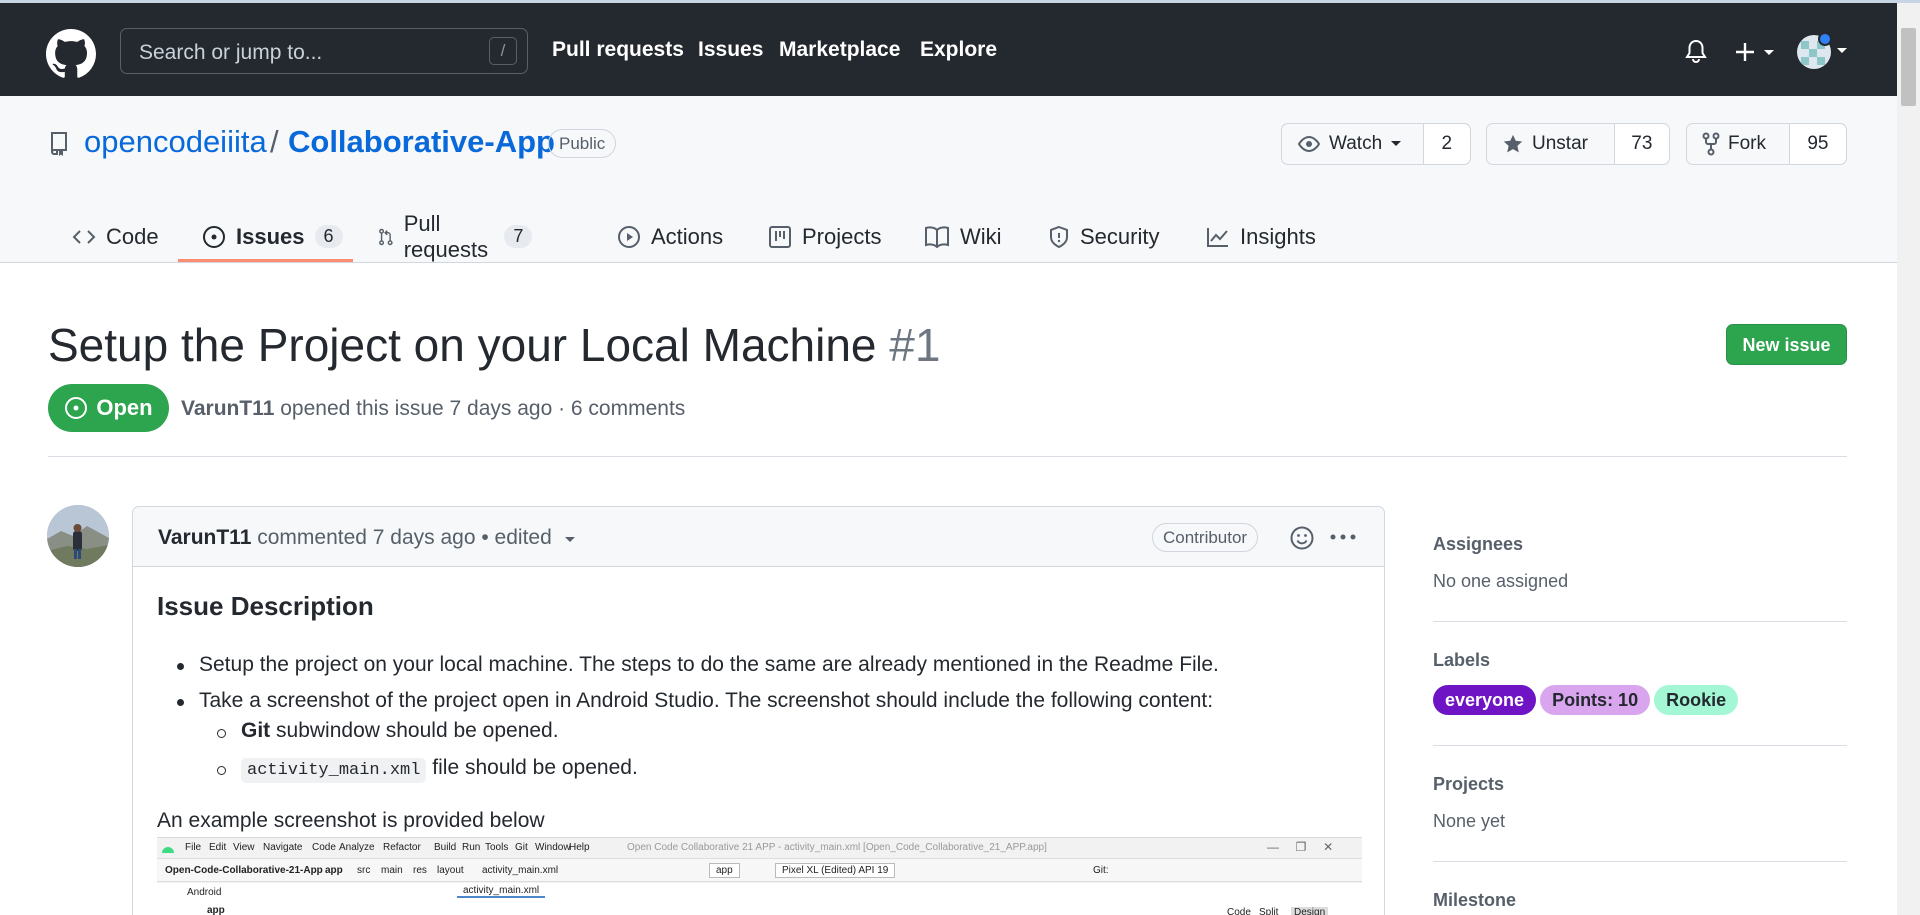 This screenshot has width=1920, height=915. Describe the element at coordinates (1120, 236) in the screenshot. I see `tab-label: Security` at that location.